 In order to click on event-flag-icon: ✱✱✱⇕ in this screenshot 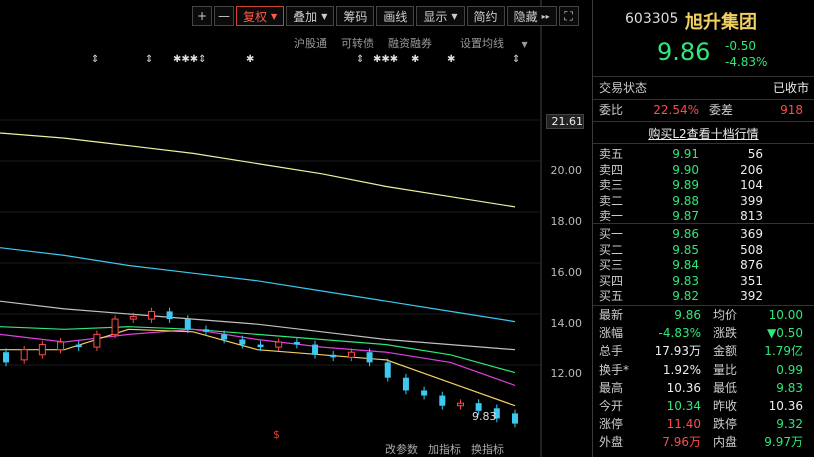, I will do `click(190, 59)`.